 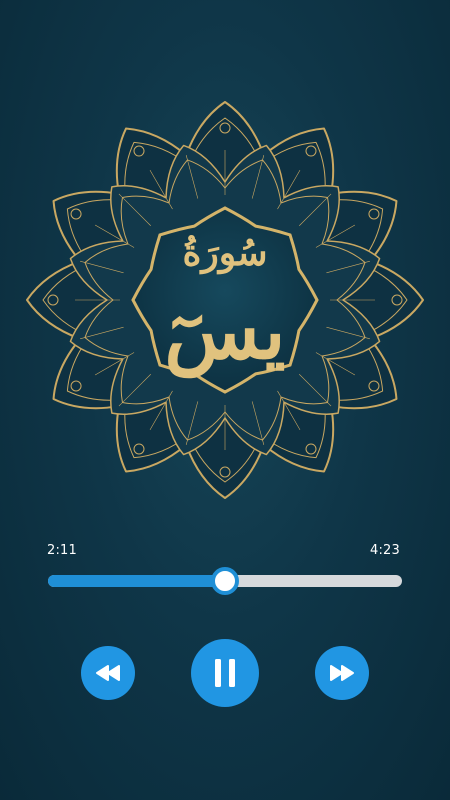 I want to click on seek-bar, so click(x=225, y=581).